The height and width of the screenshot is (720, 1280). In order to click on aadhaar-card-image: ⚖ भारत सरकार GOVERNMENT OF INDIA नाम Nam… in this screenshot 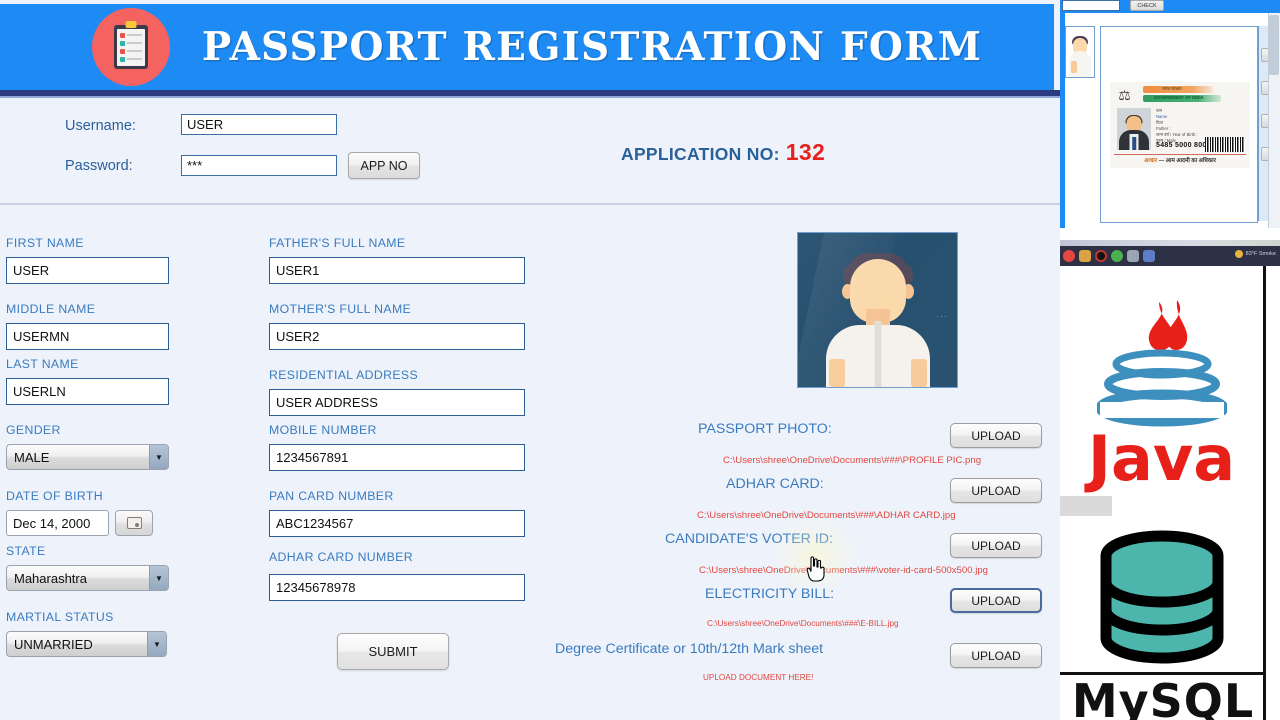, I will do `click(1180, 125)`.